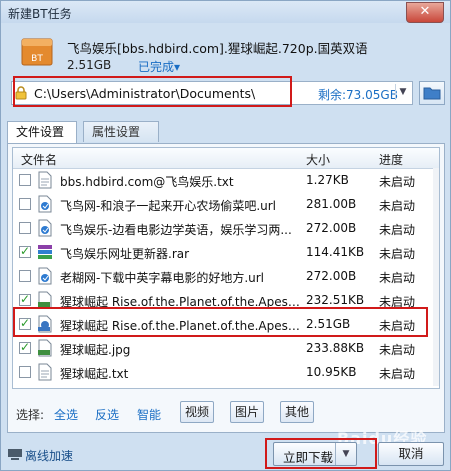 The width and height of the screenshot is (451, 471). Describe the element at coordinates (168, 206) in the screenshot. I see `file-name: 飞鸟网-和浪子一起来开心农场偷菜吧.url` at that location.